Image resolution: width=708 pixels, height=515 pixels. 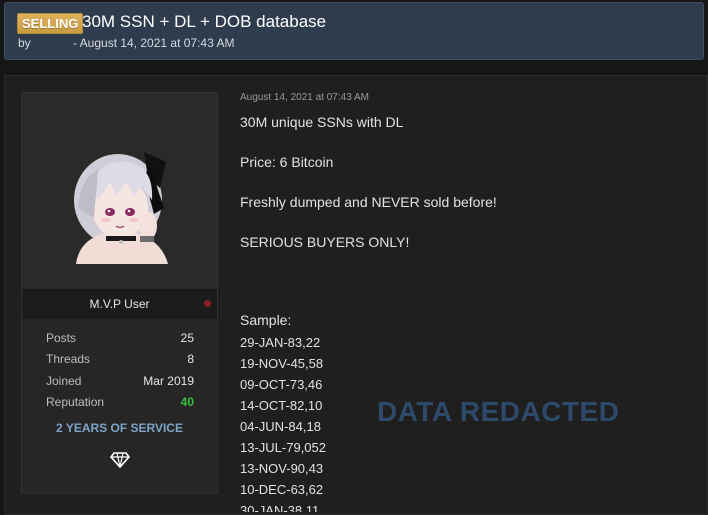 What do you see at coordinates (168, 381) in the screenshot?
I see `stat-value: Mar 2019` at bounding box center [168, 381].